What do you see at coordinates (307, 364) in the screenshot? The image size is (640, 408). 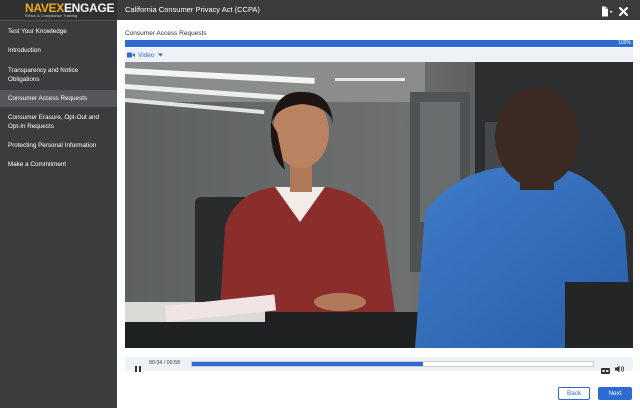 I see `seek-bar-played` at bounding box center [307, 364].